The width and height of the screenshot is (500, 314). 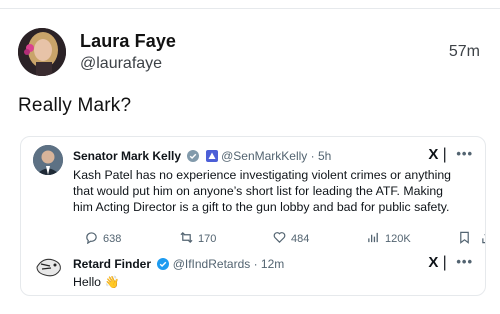 What do you see at coordinates (48, 160) in the screenshot?
I see `quoted-author-avatar` at bounding box center [48, 160].